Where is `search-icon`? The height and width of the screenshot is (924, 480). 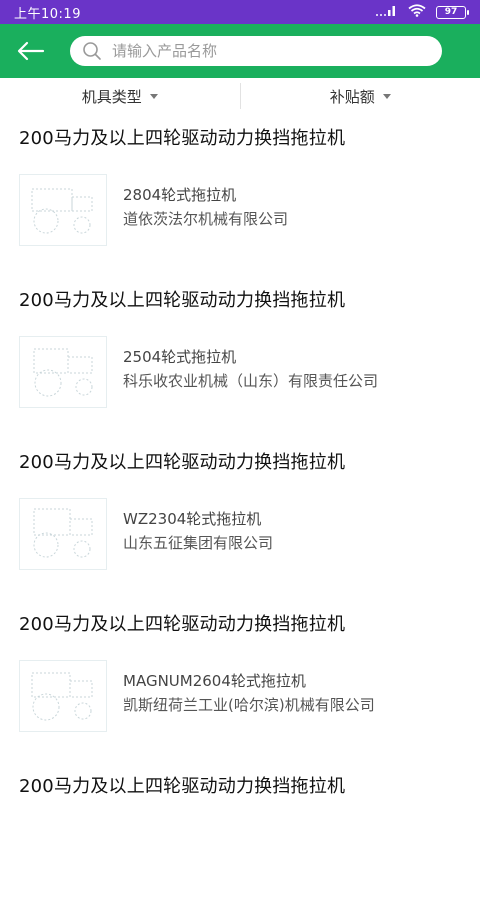
search-icon is located at coordinates (92, 51).